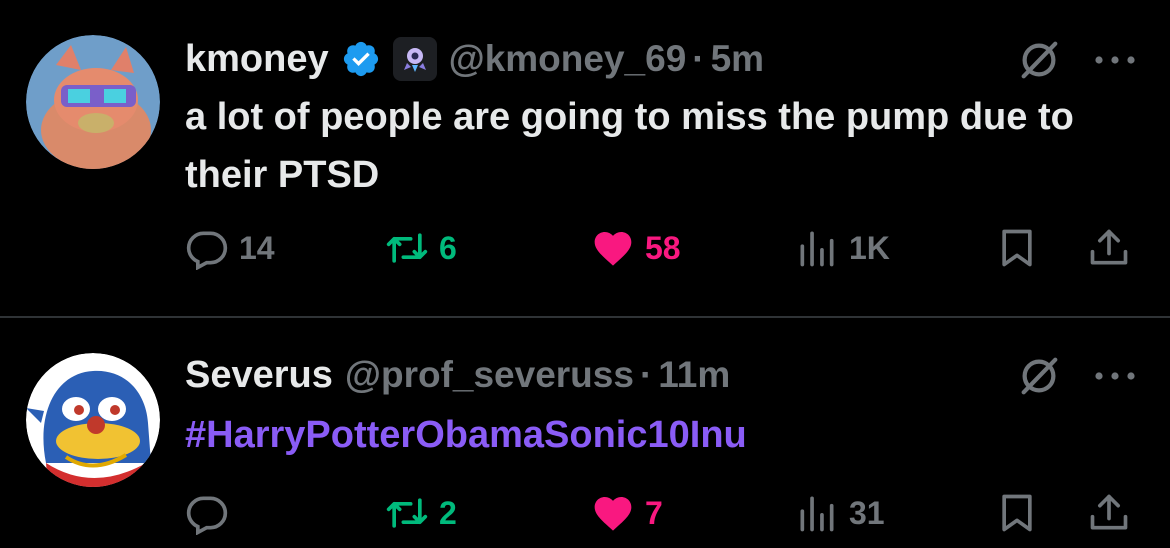 Image resolution: width=1170 pixels, height=548 pixels. Describe the element at coordinates (867, 512) in the screenshot. I see `views-count: 31` at that location.